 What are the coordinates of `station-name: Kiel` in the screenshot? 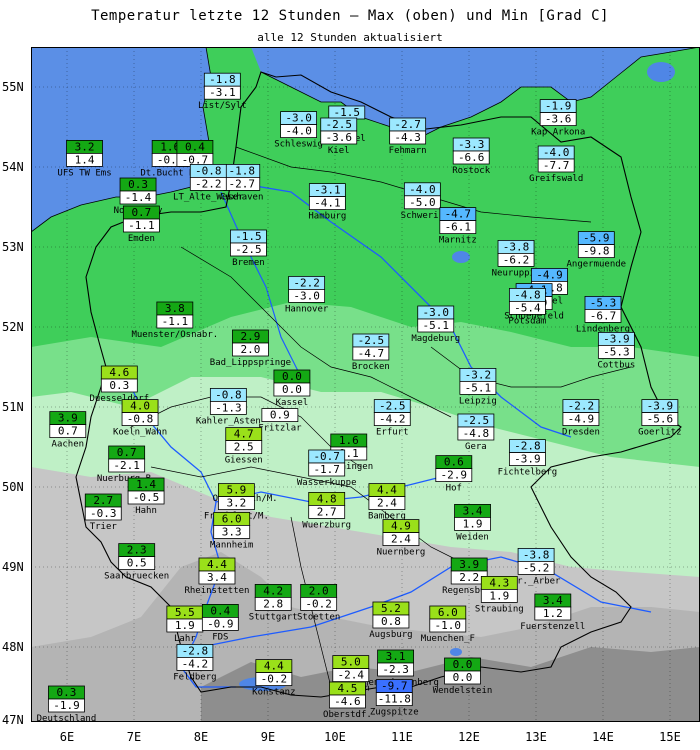 It's located at (339, 151).